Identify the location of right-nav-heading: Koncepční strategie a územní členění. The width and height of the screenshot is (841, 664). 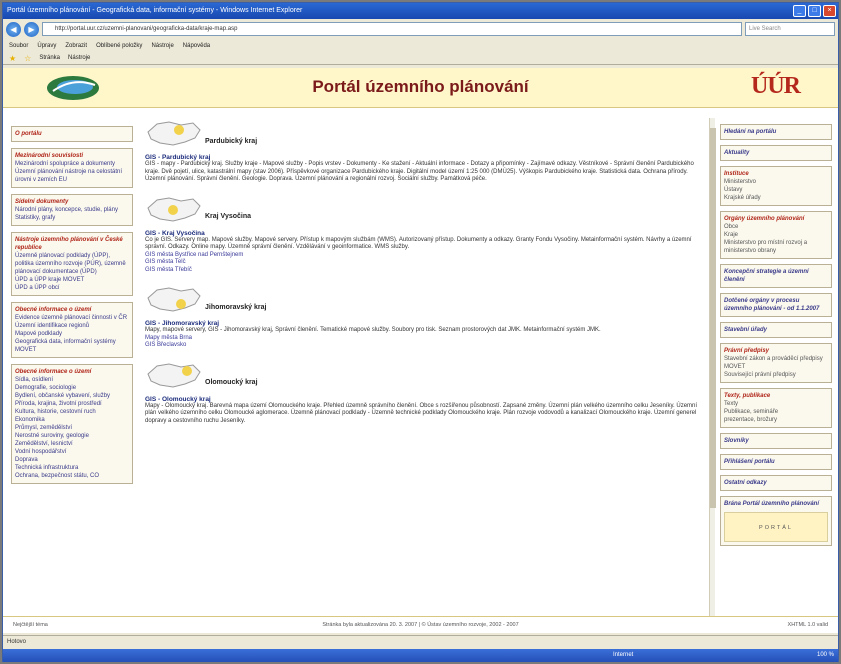
(776, 276).